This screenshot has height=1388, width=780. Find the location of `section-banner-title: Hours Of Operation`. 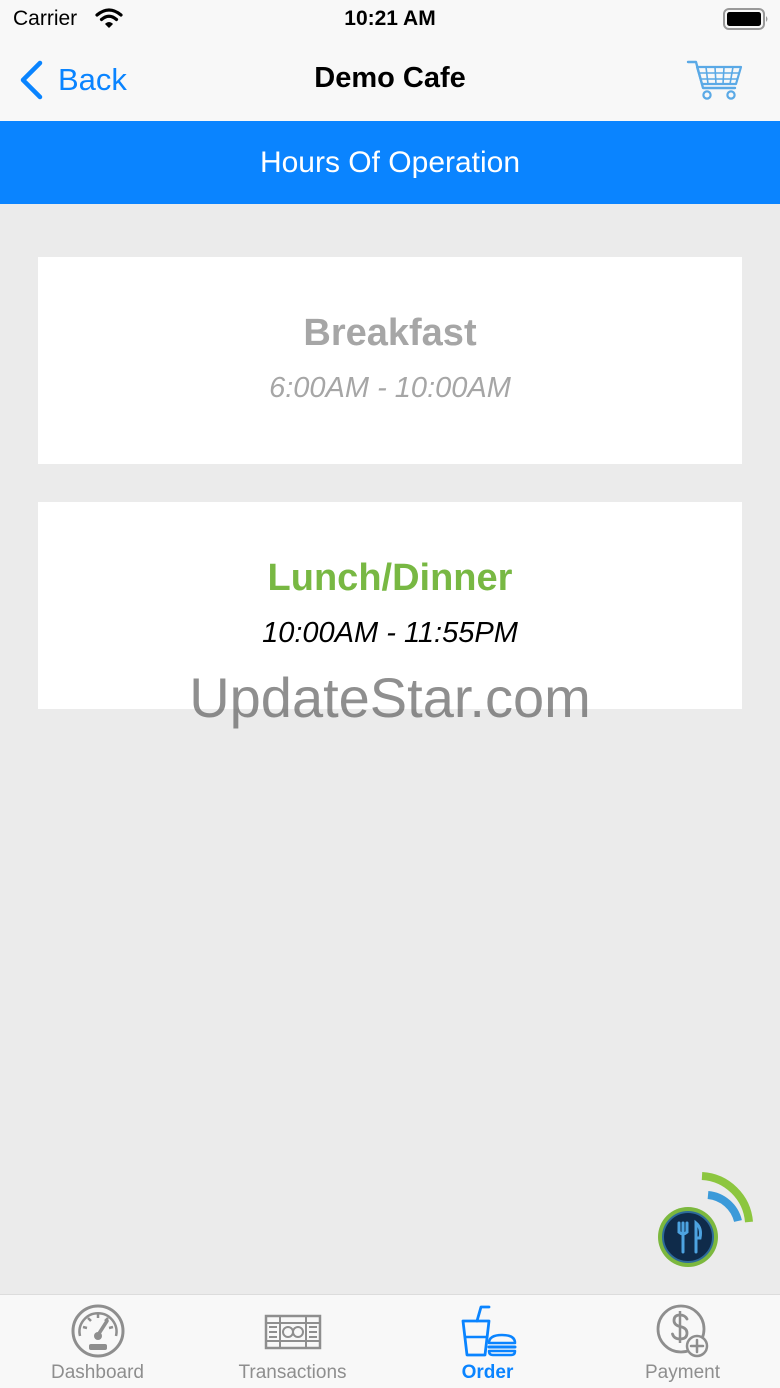

section-banner-title: Hours Of Operation is located at coordinates (390, 162).